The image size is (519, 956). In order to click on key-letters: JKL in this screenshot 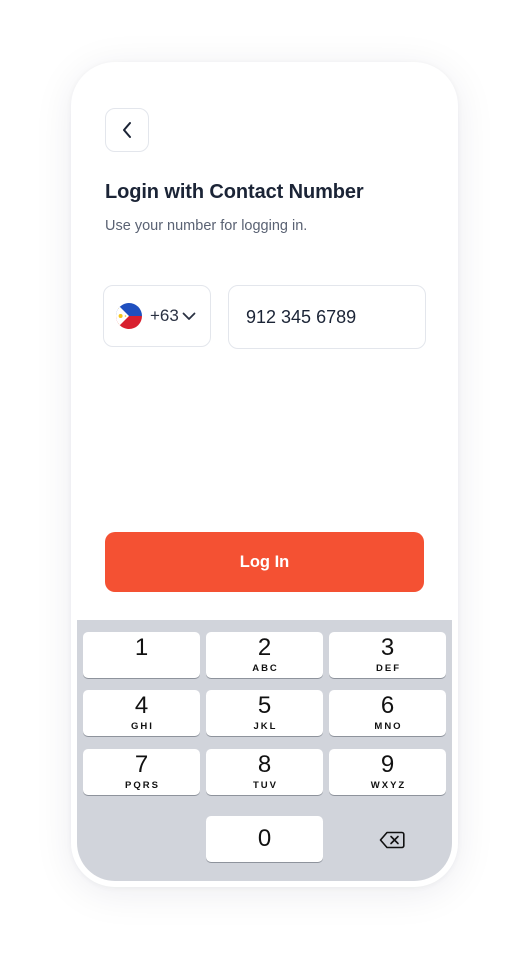, I will do `click(265, 726)`.